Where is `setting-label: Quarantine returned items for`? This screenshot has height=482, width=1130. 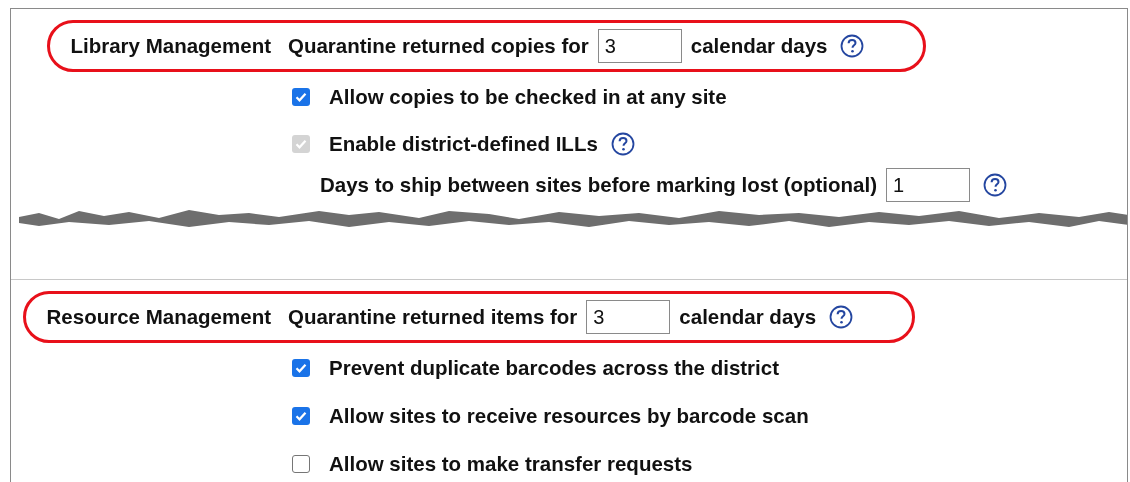
setting-label: Quarantine returned items for is located at coordinates (433, 317).